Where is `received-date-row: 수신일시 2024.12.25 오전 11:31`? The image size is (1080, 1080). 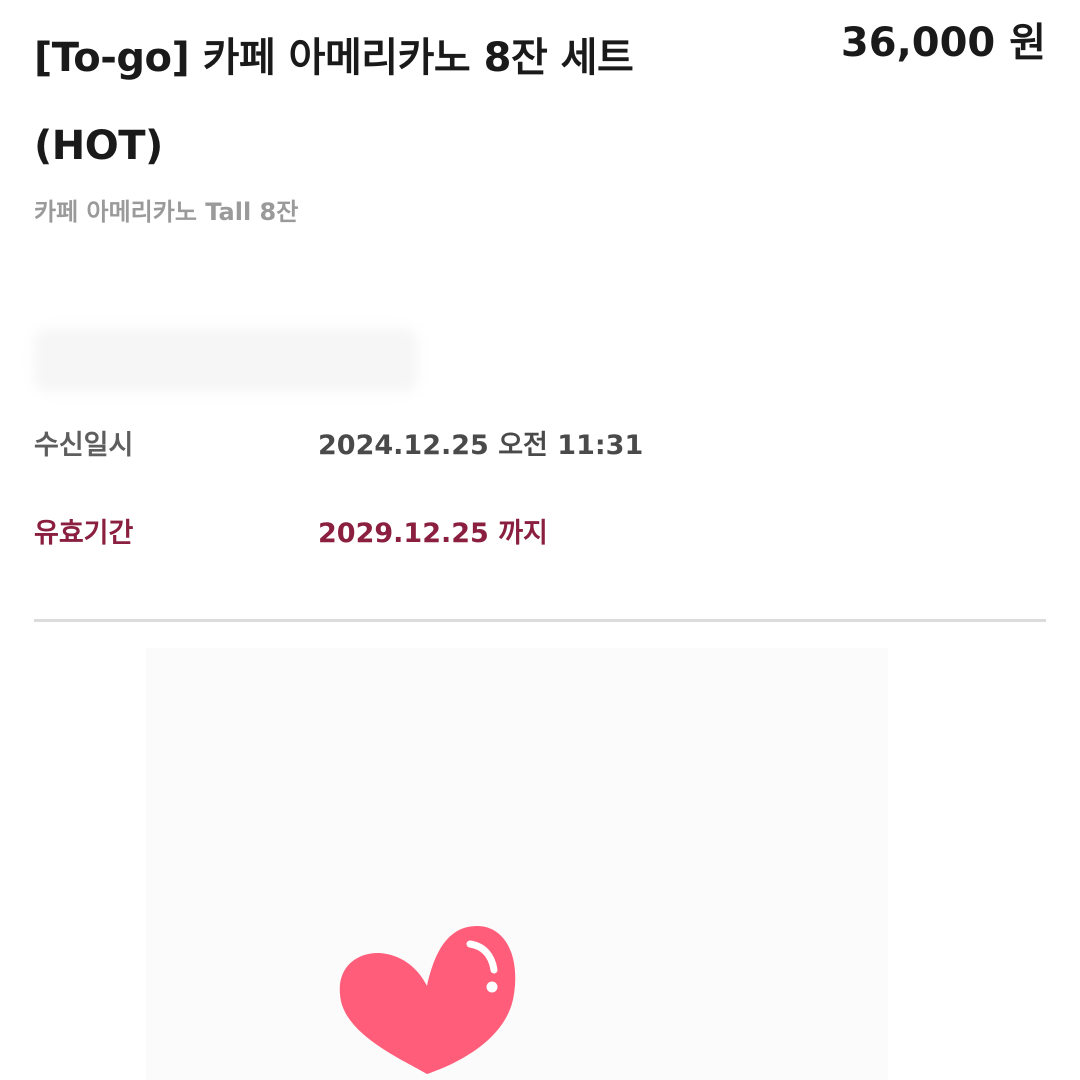 received-date-row: 수신일시 2024.12.25 오전 11:31 is located at coordinates (540, 446).